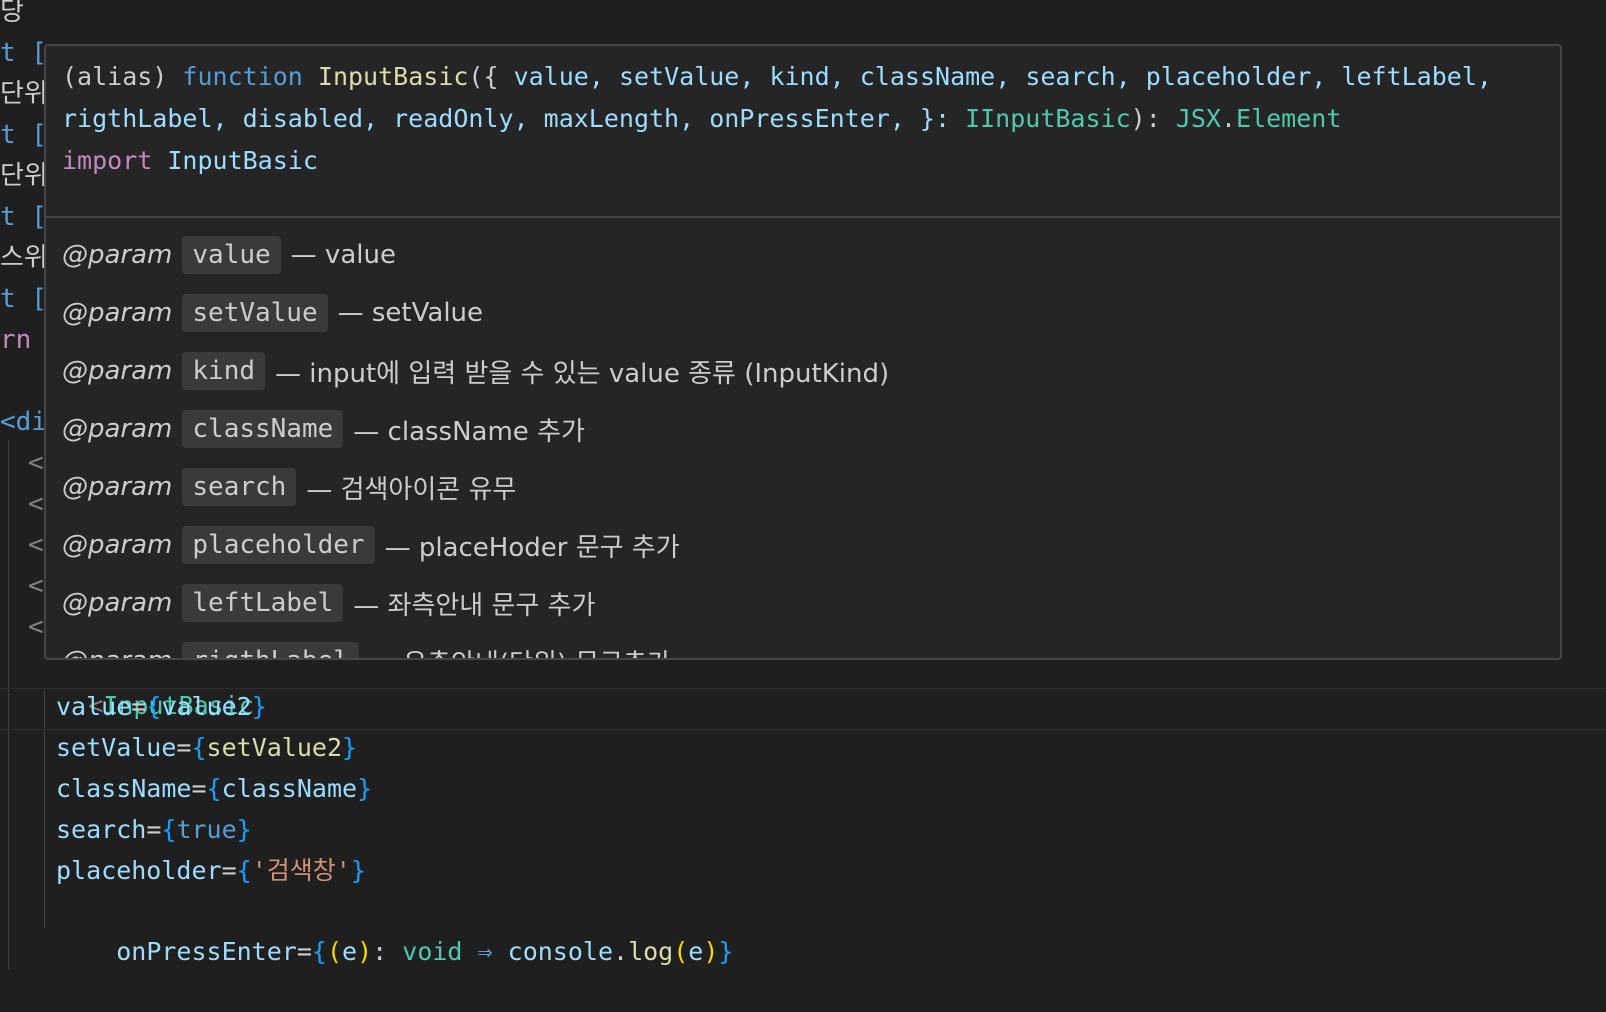 The image size is (1606, 1012). Describe the element at coordinates (803, 429) in the screenshot. I see `param-row: @param className — className 추가` at that location.